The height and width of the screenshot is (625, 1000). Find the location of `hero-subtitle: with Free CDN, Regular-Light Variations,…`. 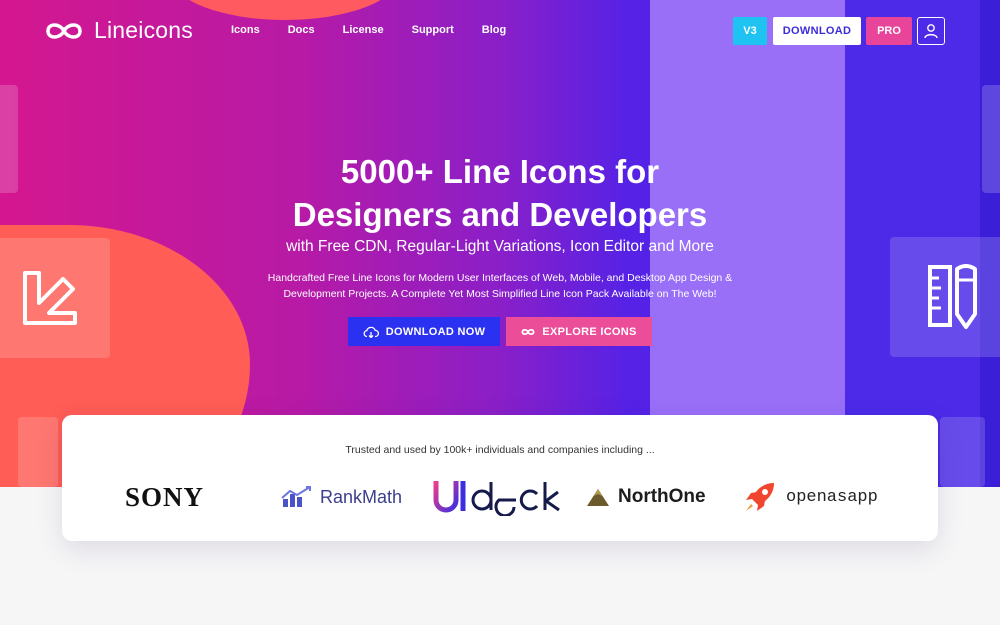

hero-subtitle: with Free CDN, Regular-Light Variations,… is located at coordinates (500, 246).